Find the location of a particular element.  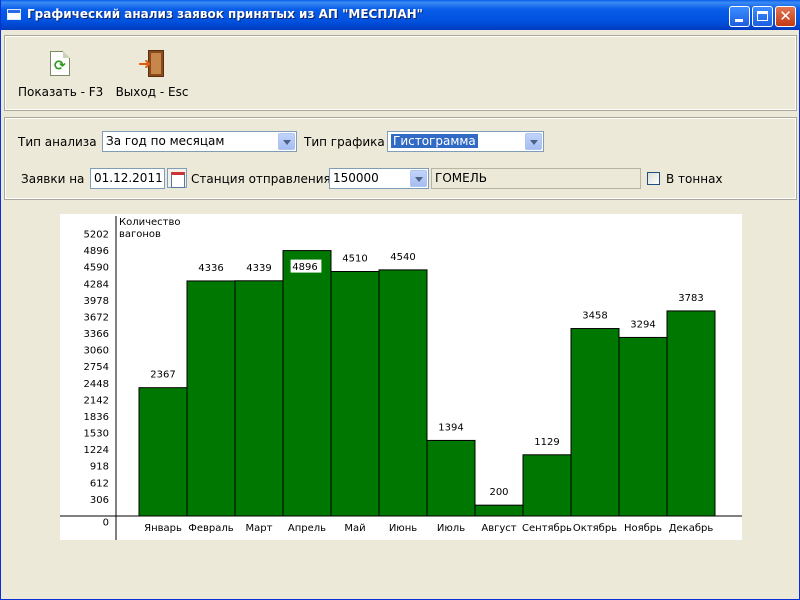

y-tick-label: 1224 is located at coordinates (96, 450).